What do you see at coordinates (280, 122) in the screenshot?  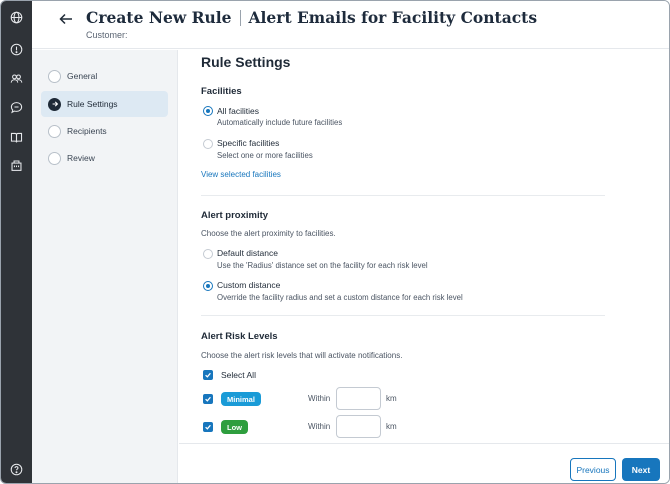 I see `all-facilities-help: Automatically include future facilities` at bounding box center [280, 122].